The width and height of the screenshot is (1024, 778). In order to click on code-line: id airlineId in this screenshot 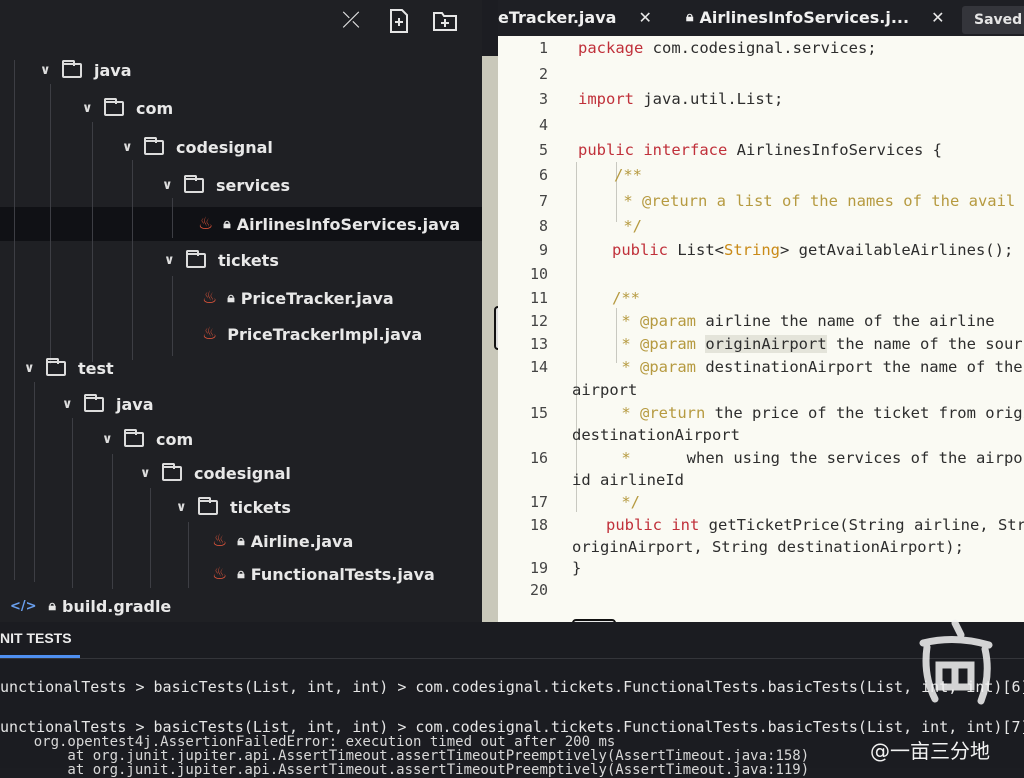, I will do `click(628, 480)`.